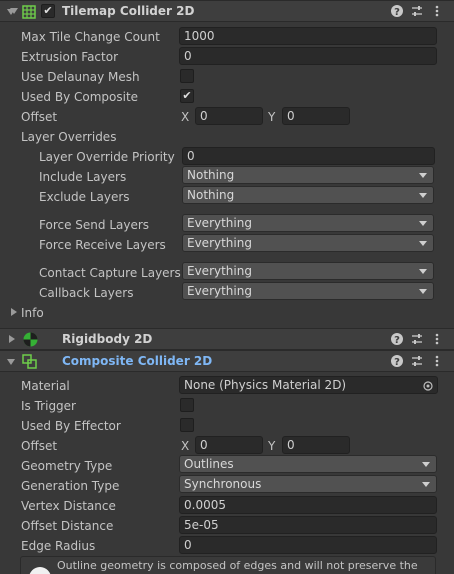 This screenshot has height=574, width=454. I want to click on info-foldout-label: Info, so click(32, 313).